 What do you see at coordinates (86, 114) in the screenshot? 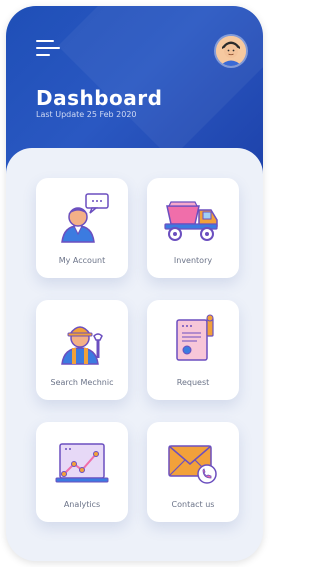
I see `last-update-text: Last Update 25 Feb 2020` at bounding box center [86, 114].